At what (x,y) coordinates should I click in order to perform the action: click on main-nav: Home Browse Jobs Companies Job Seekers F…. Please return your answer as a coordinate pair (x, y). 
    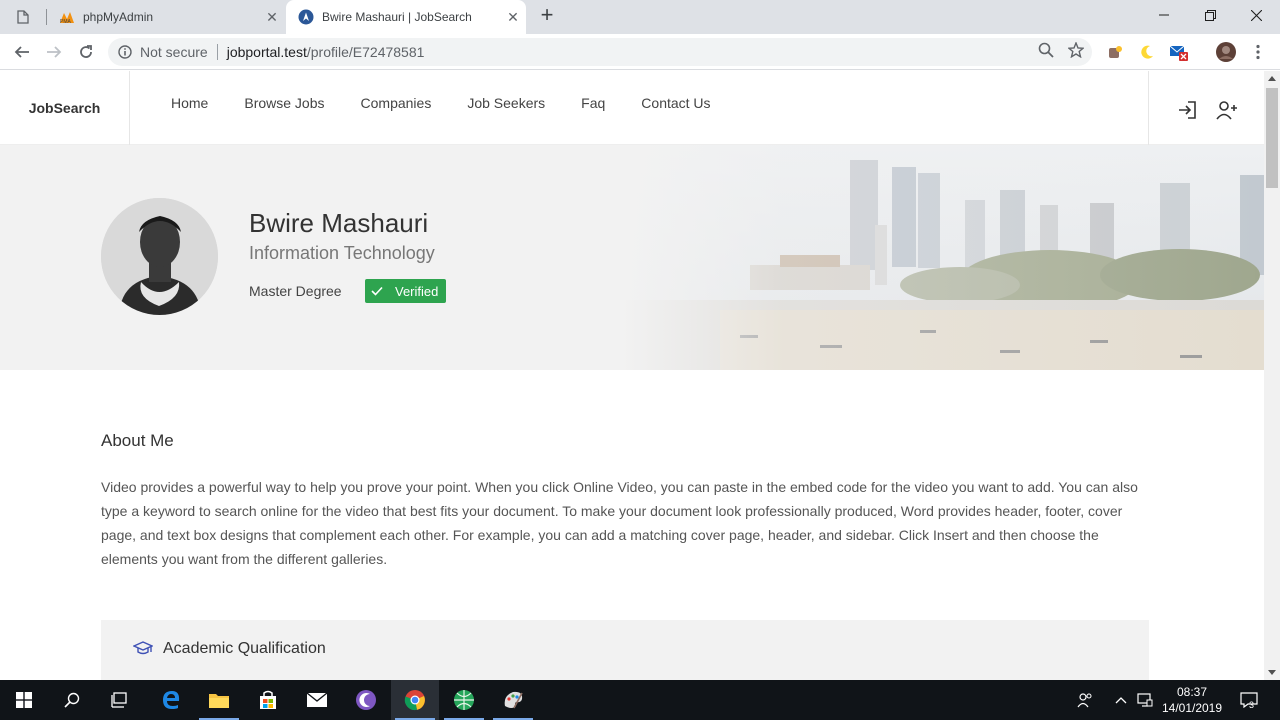
    Looking at the image, I should click on (459, 103).